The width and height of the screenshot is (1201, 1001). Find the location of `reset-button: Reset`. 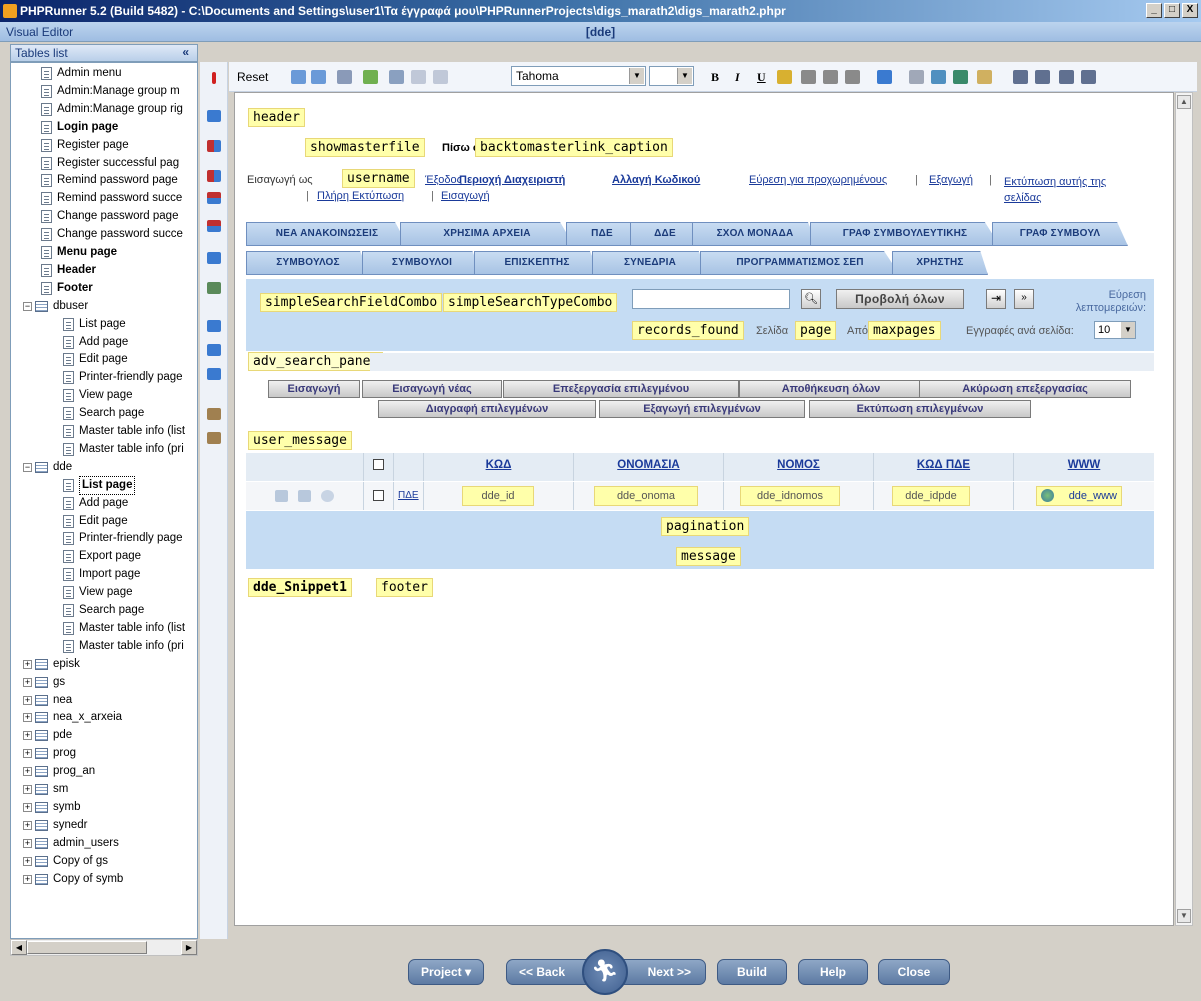

reset-button: Reset is located at coordinates (252, 77).